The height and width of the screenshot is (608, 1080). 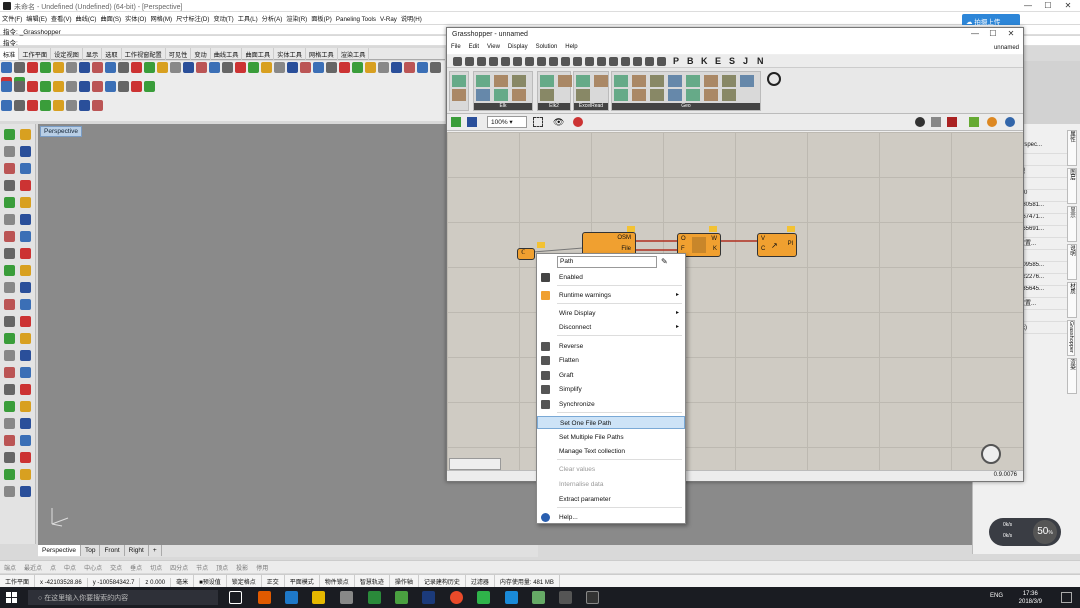 I want to click on osnap-checkbox: 端点, so click(x=10, y=567).